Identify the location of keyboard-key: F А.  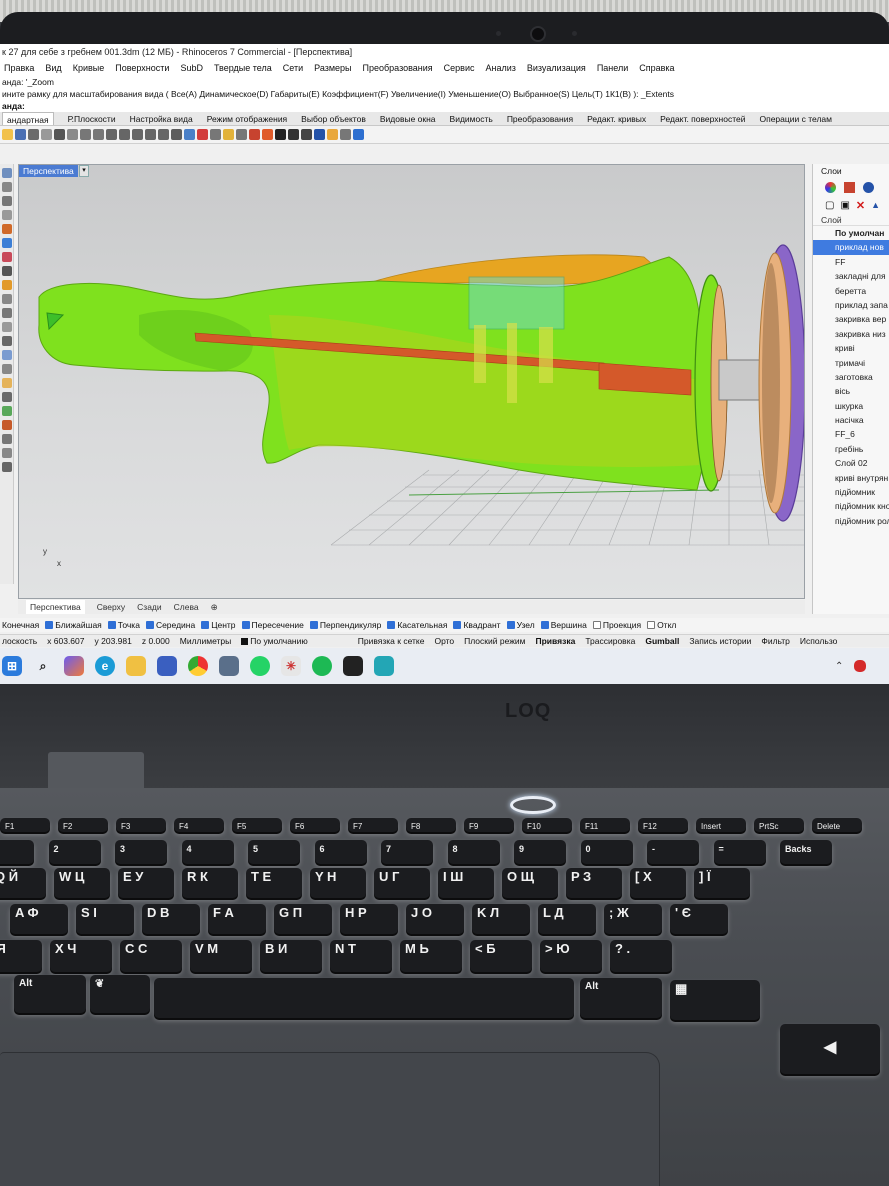
(237, 919).